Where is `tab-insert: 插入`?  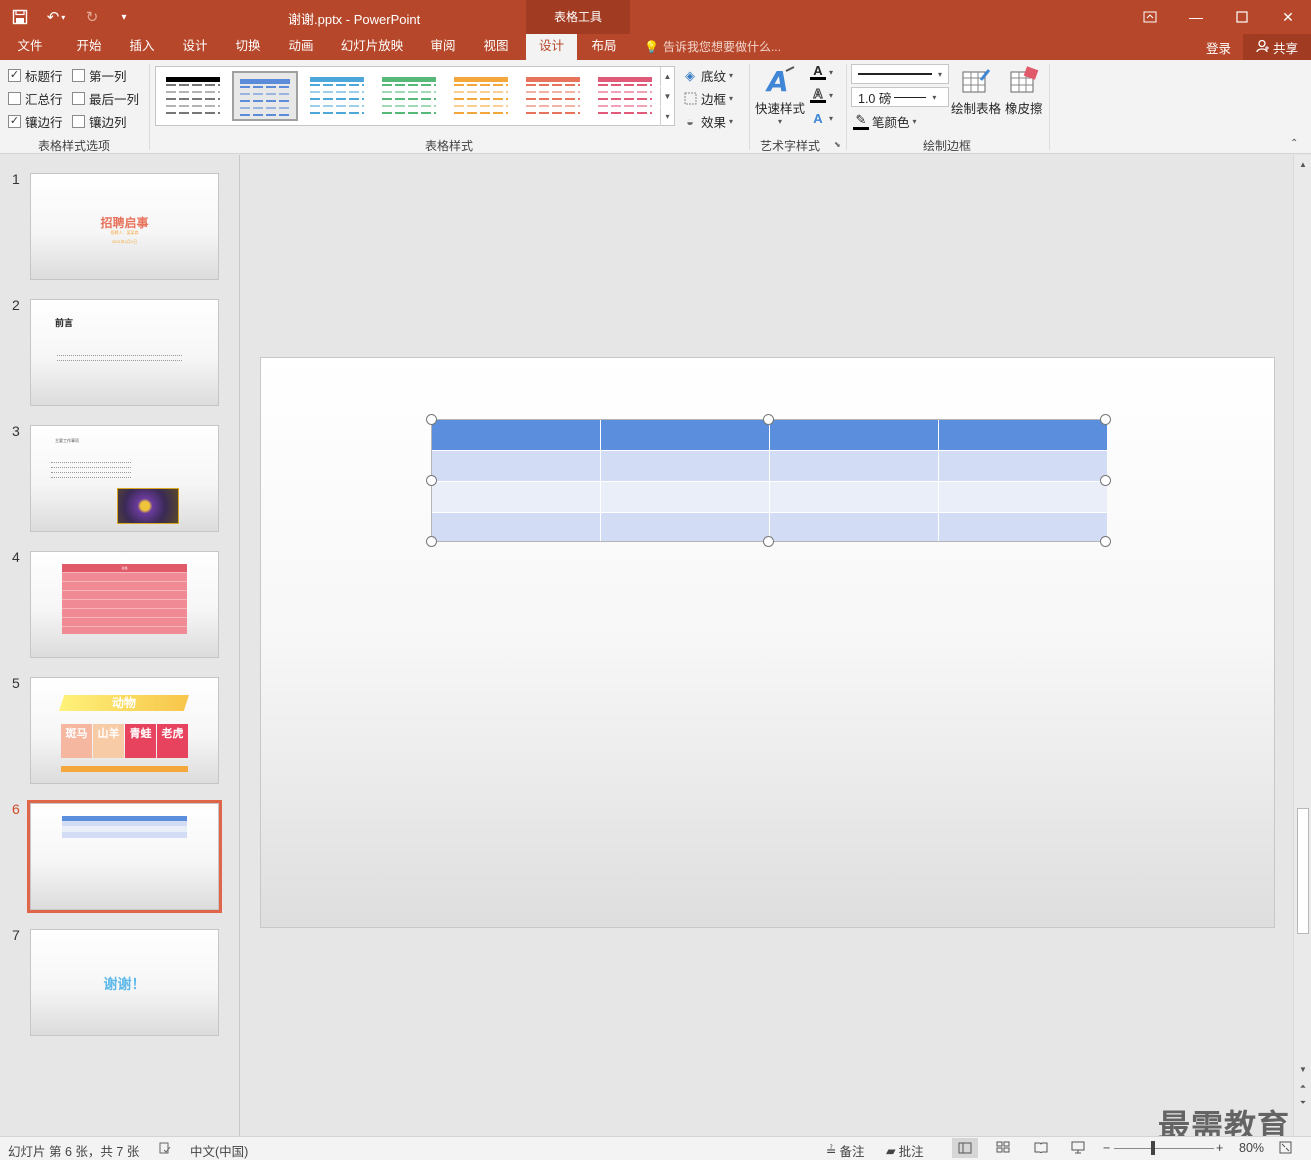
tab-insert: 插入 is located at coordinates (142, 47).